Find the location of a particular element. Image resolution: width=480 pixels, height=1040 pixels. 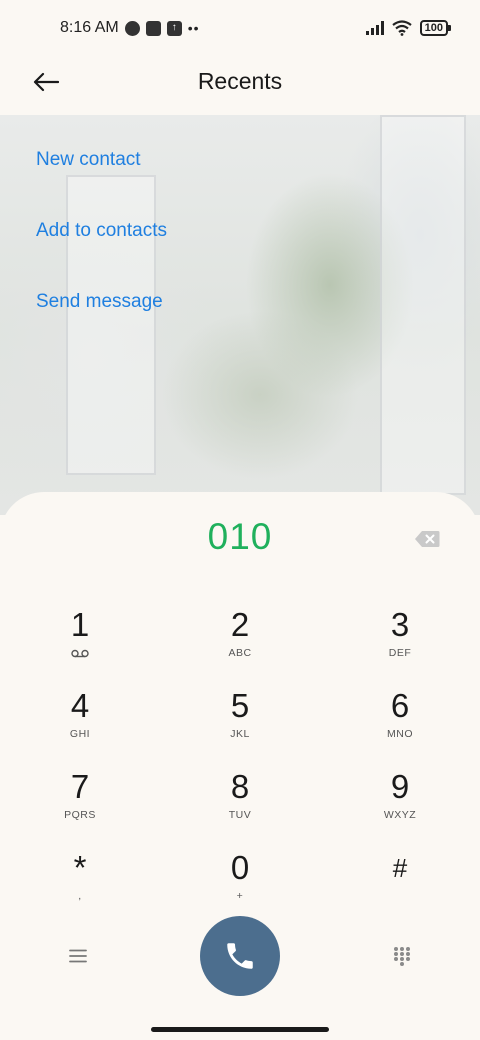

dialpad-toggle-button is located at coordinates (402, 956).